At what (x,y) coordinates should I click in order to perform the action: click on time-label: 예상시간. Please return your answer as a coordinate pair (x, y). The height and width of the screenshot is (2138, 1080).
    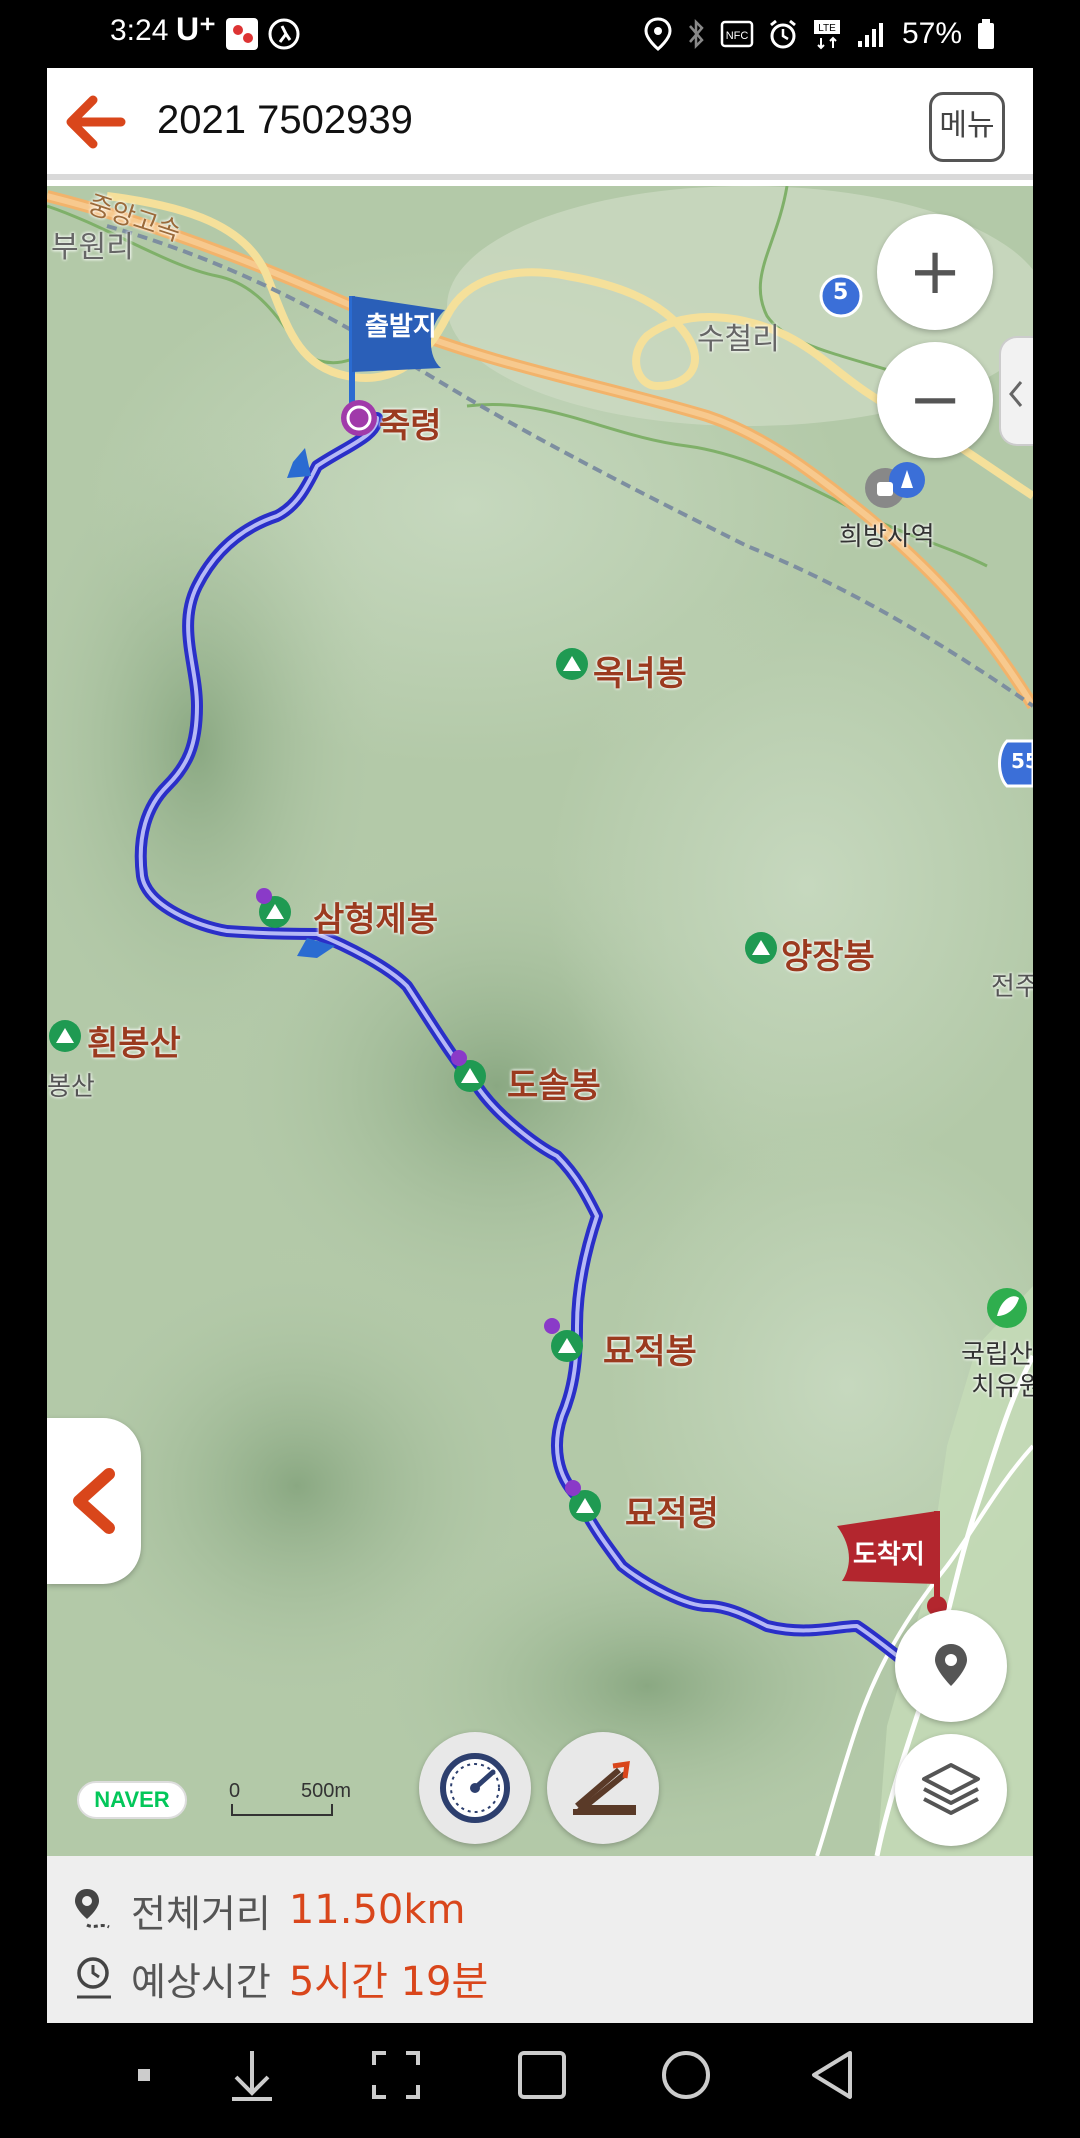
    Looking at the image, I should click on (201, 1981).